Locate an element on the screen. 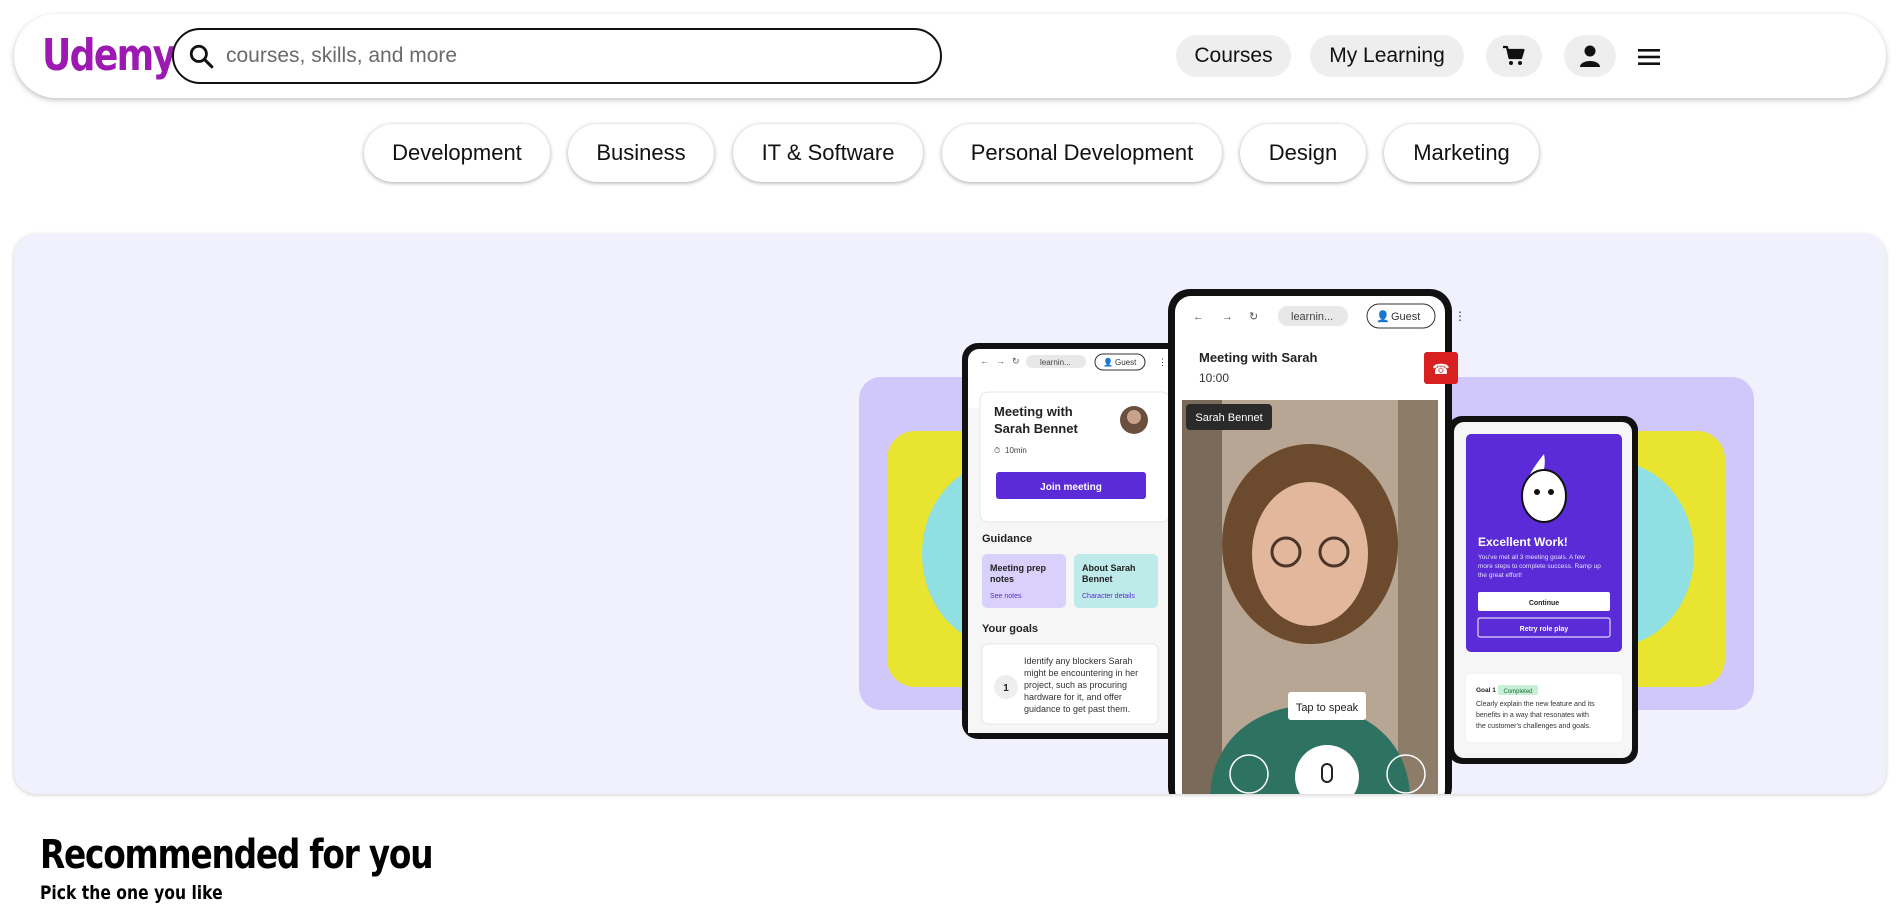 Image resolution: width=1900 pixels, height=906 pixels. user-icon is located at coordinates (1590, 56).